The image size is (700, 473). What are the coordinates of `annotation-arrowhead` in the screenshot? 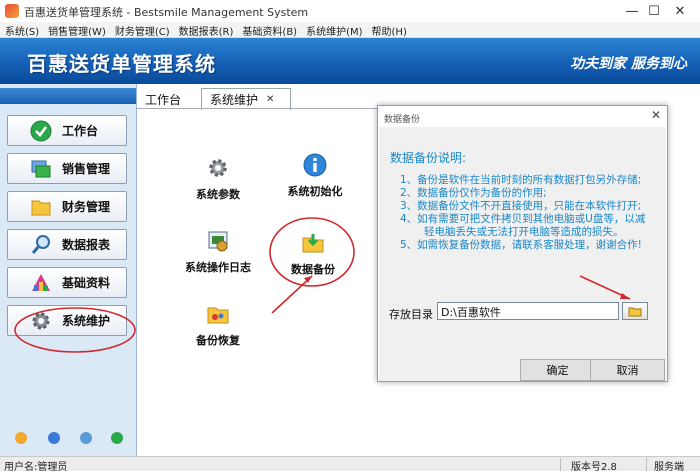 It's located at (308, 279).